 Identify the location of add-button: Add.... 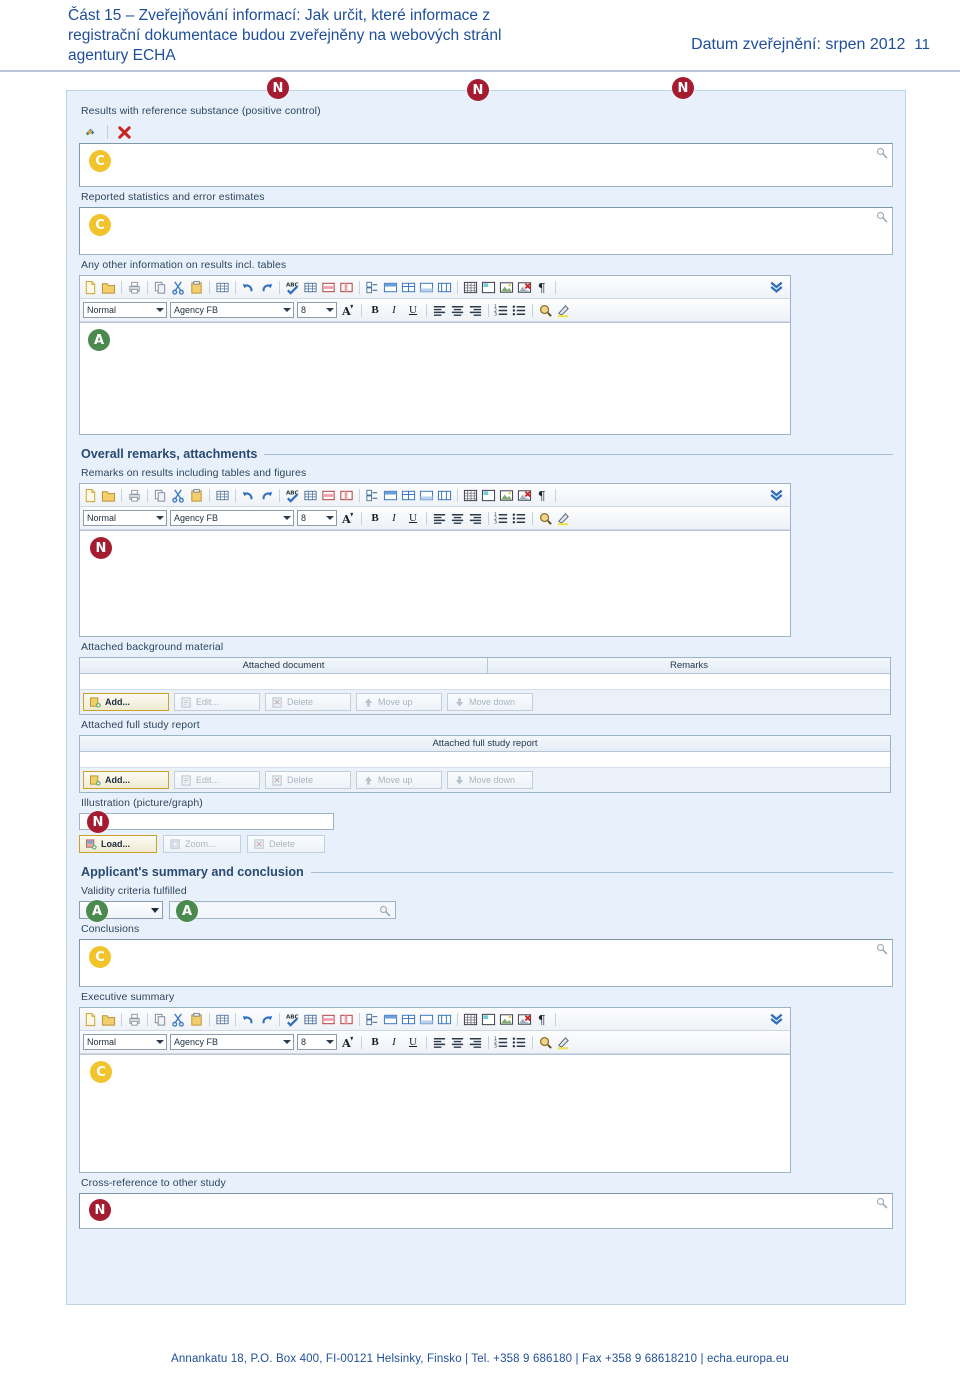
(126, 702).